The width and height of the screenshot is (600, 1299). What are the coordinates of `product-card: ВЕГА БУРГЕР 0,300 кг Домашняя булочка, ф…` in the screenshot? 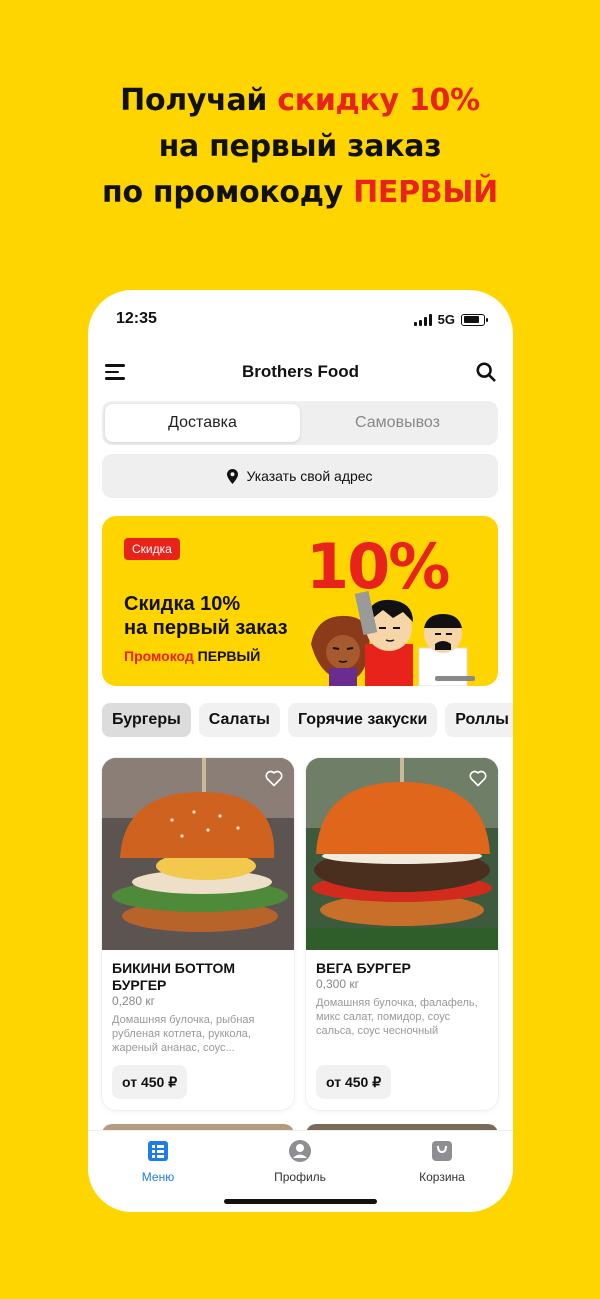 It's located at (402, 934).